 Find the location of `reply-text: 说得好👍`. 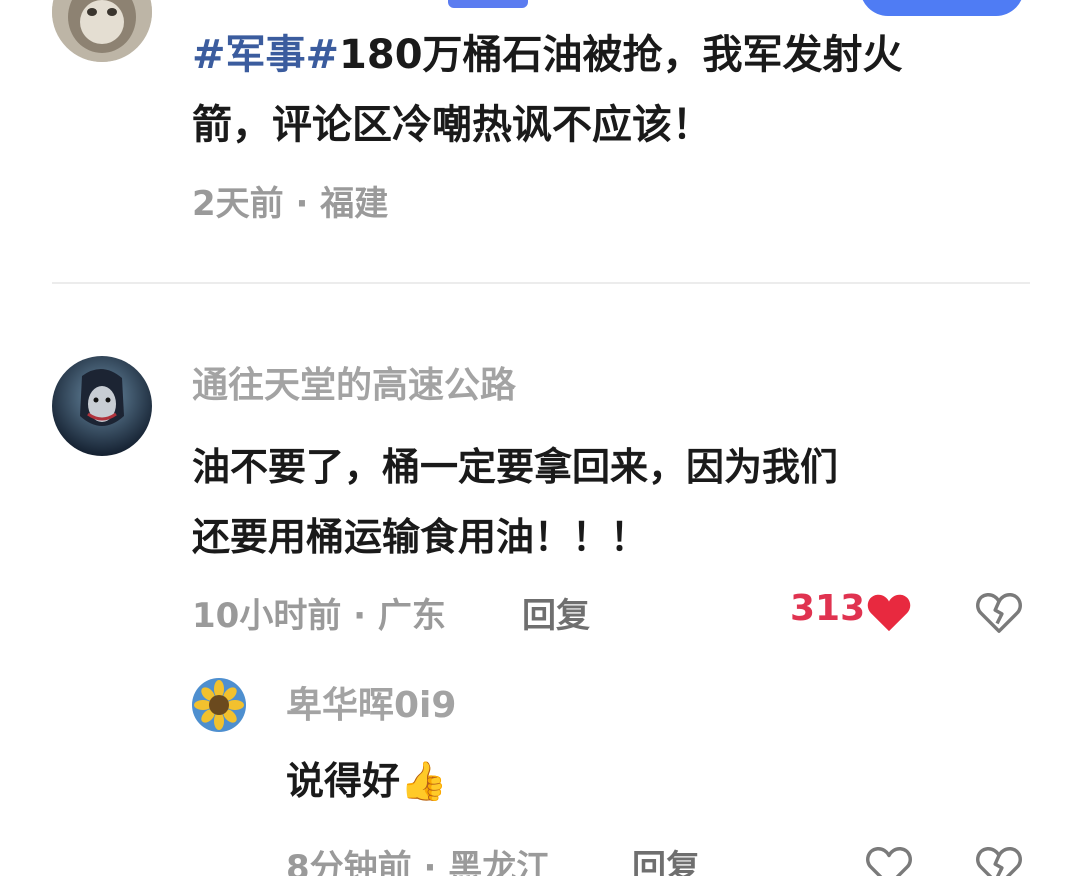

reply-text: 说得好👍 is located at coordinates (586, 781).